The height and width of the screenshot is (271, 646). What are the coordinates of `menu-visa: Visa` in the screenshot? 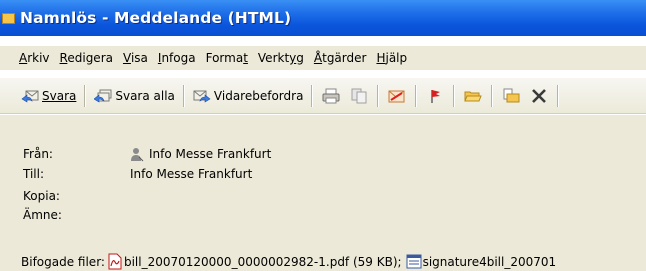 It's located at (135, 58).